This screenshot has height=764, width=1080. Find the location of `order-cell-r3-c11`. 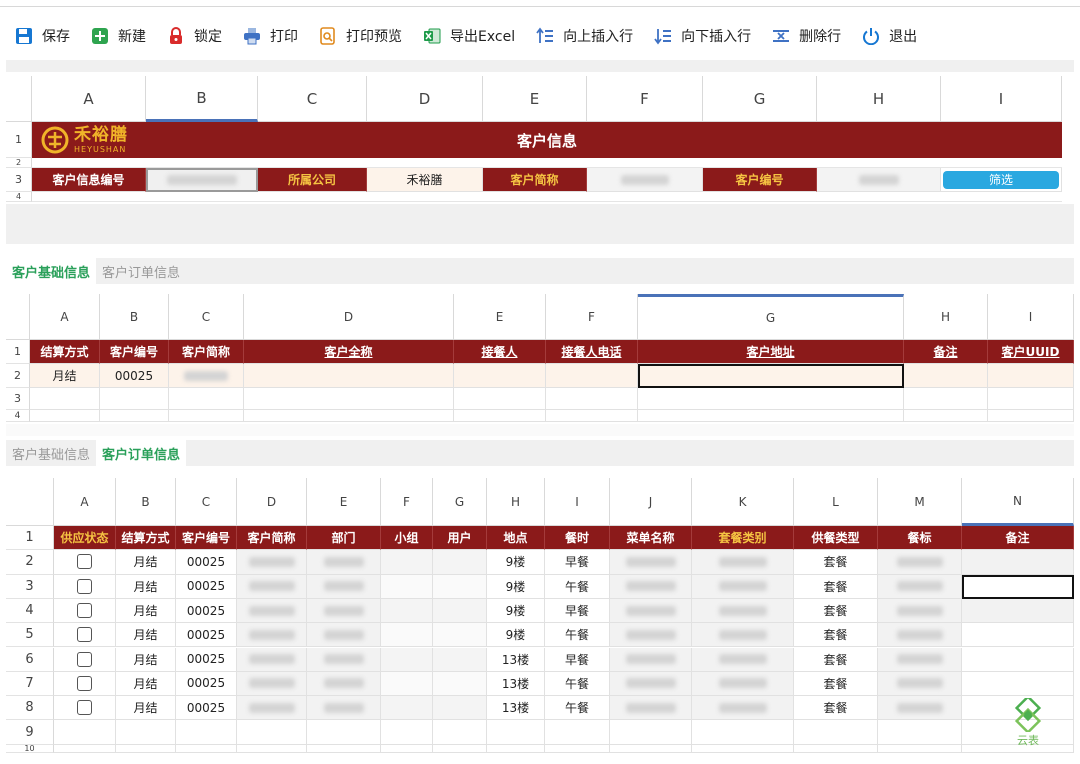

order-cell-r3-c11 is located at coordinates (743, 586).